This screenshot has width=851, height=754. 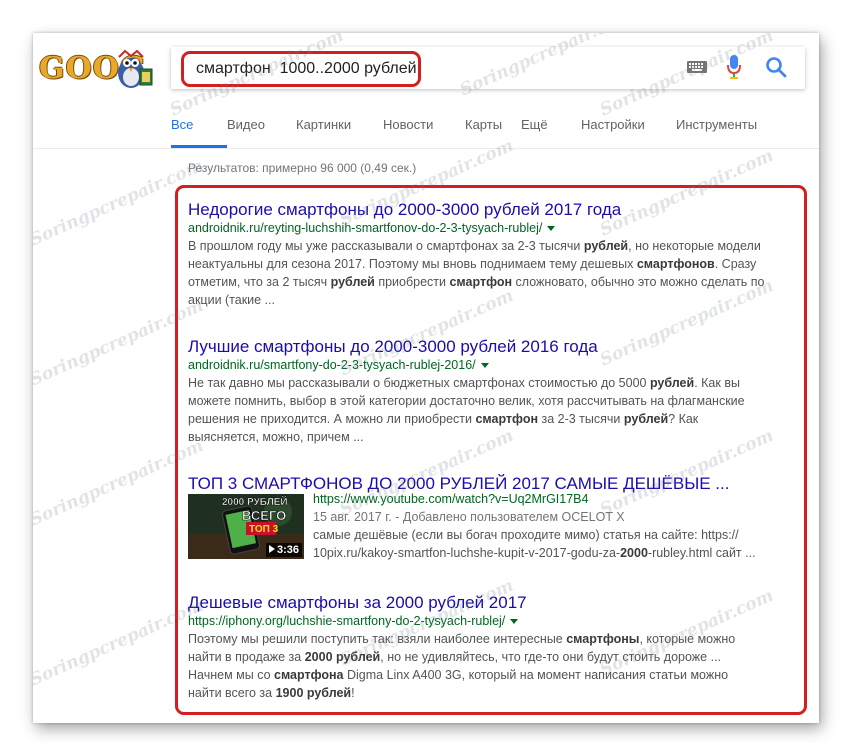 I want to click on snippet-text: сложновато, обычно это можно сделать по, so click(x=638, y=282).